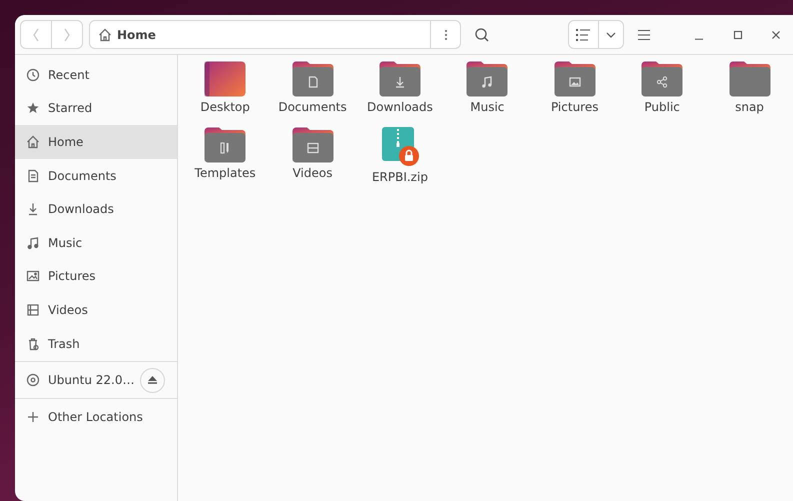 This screenshot has height=501, width=793. I want to click on file-item: ERPBI.zip, so click(400, 159).